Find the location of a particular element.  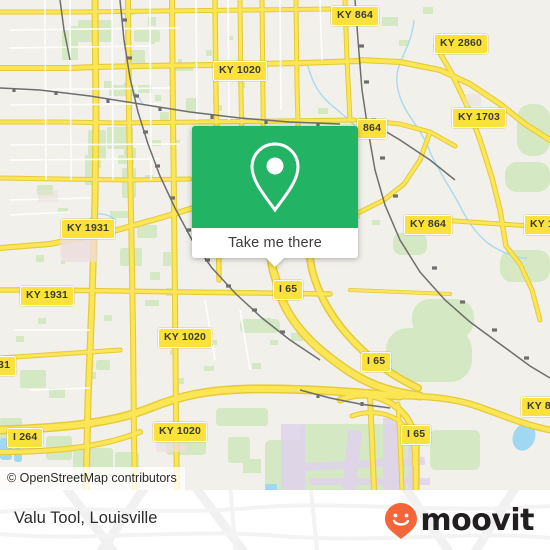

road-label-ky-8-edge: KY 8 is located at coordinates (535, 407).